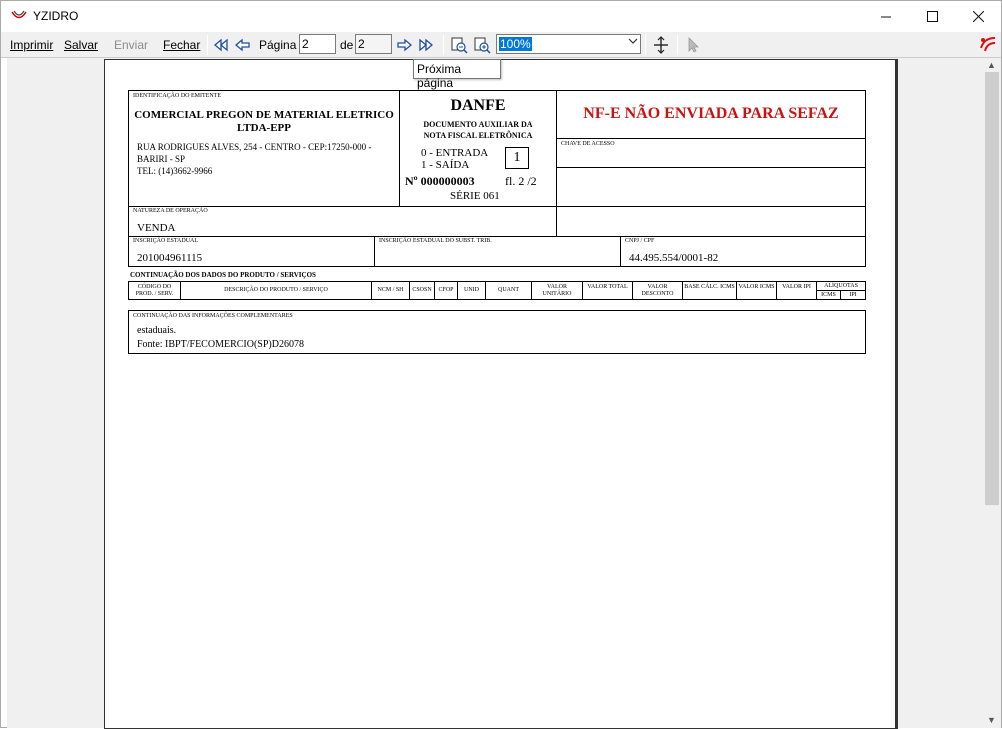  What do you see at coordinates (251, 251) in the screenshot?
I see `state-reg-box: Inscrição estadual 201004961115` at bounding box center [251, 251].